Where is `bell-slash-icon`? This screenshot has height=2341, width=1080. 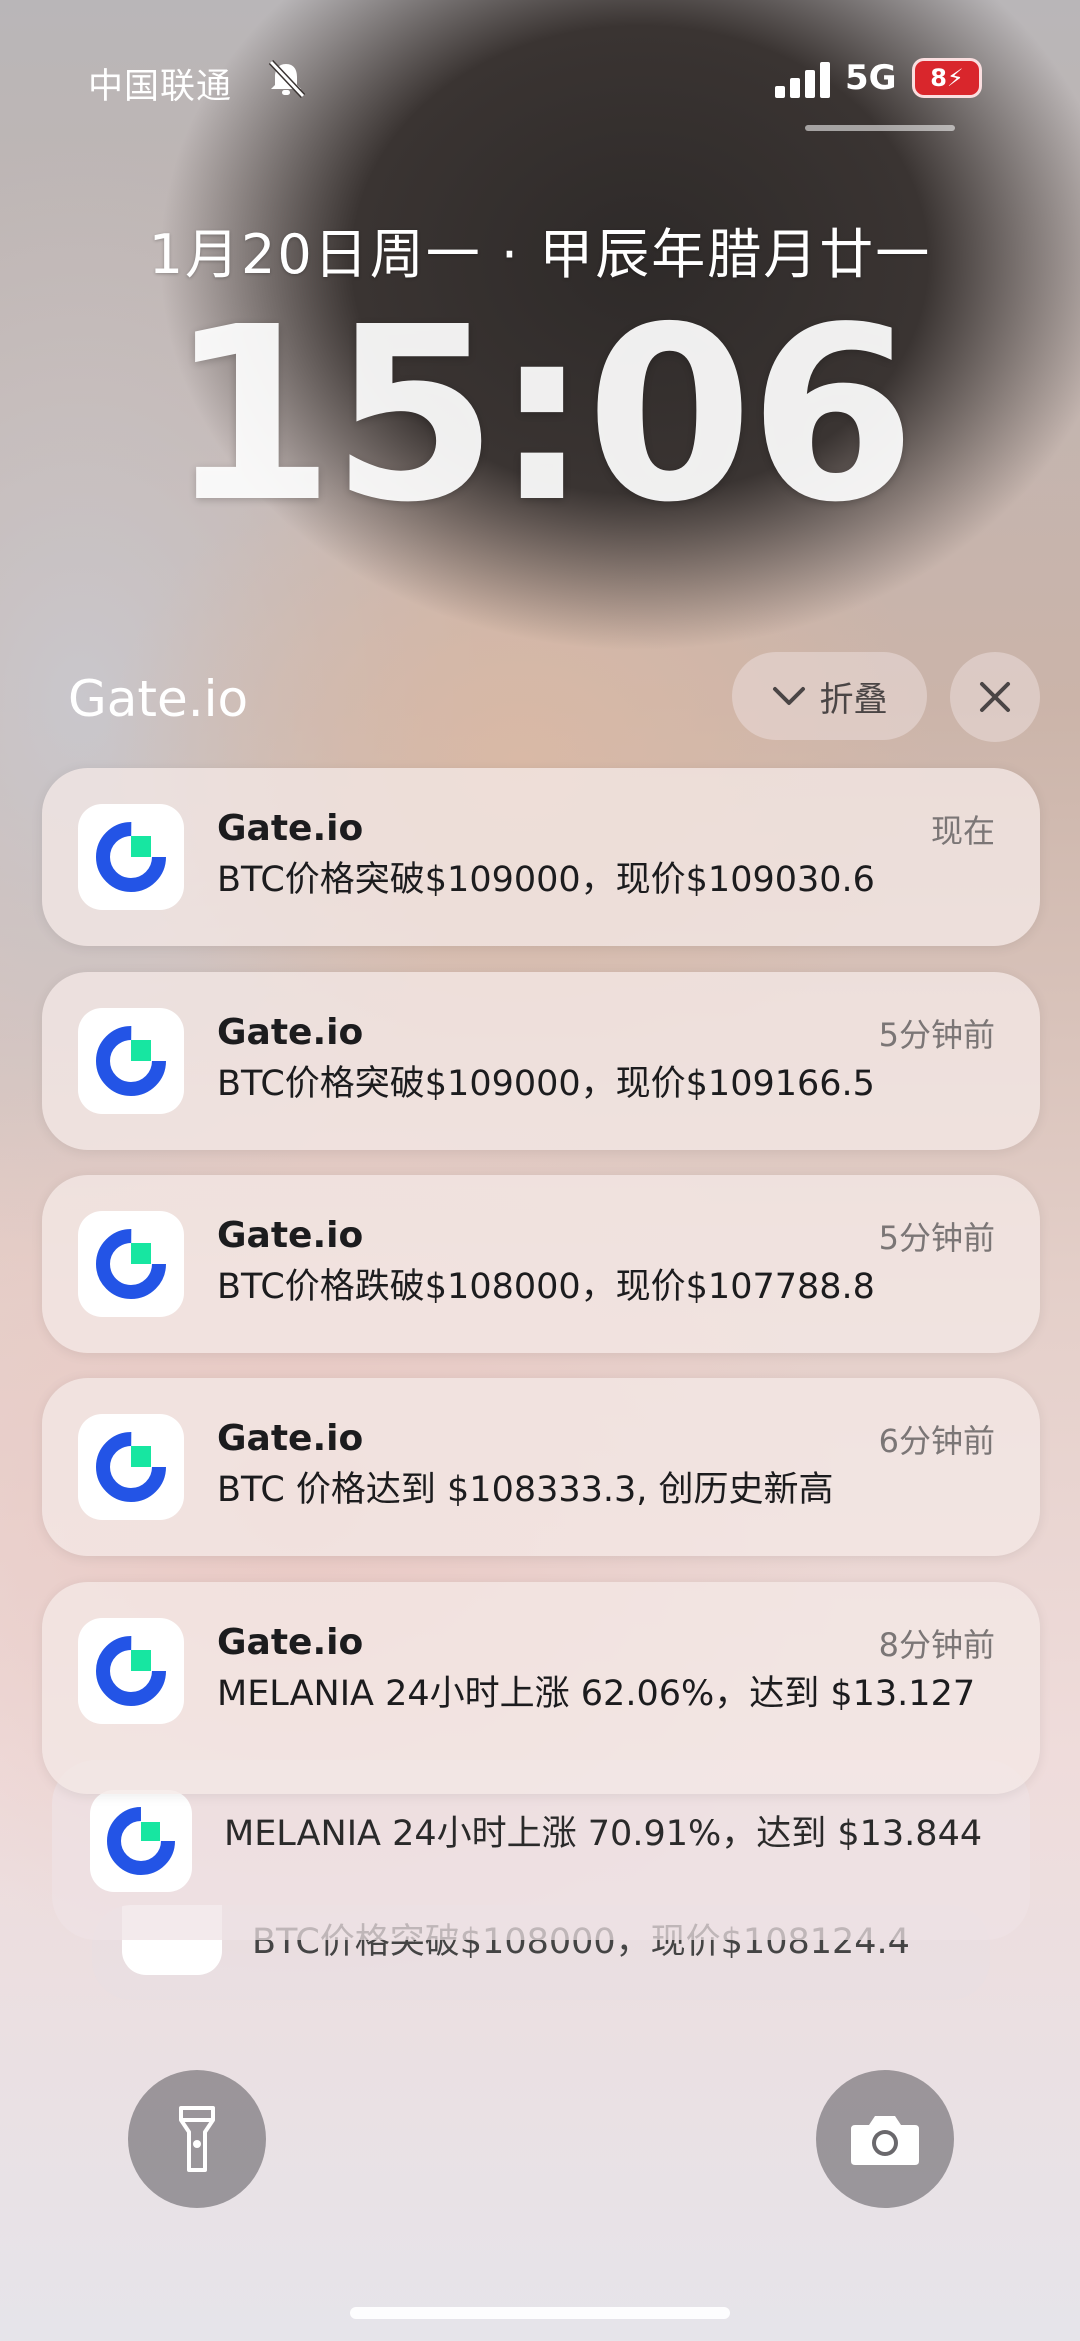
bell-slash-icon is located at coordinates (286, 79).